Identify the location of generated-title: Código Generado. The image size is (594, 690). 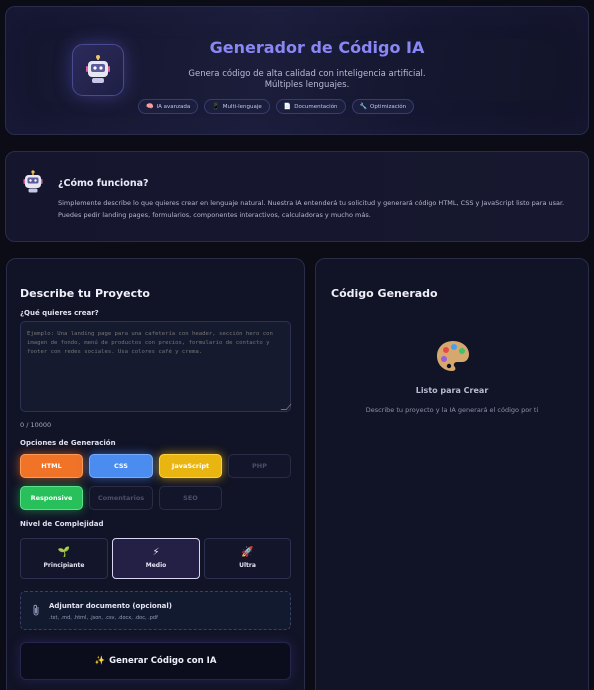
(384, 293).